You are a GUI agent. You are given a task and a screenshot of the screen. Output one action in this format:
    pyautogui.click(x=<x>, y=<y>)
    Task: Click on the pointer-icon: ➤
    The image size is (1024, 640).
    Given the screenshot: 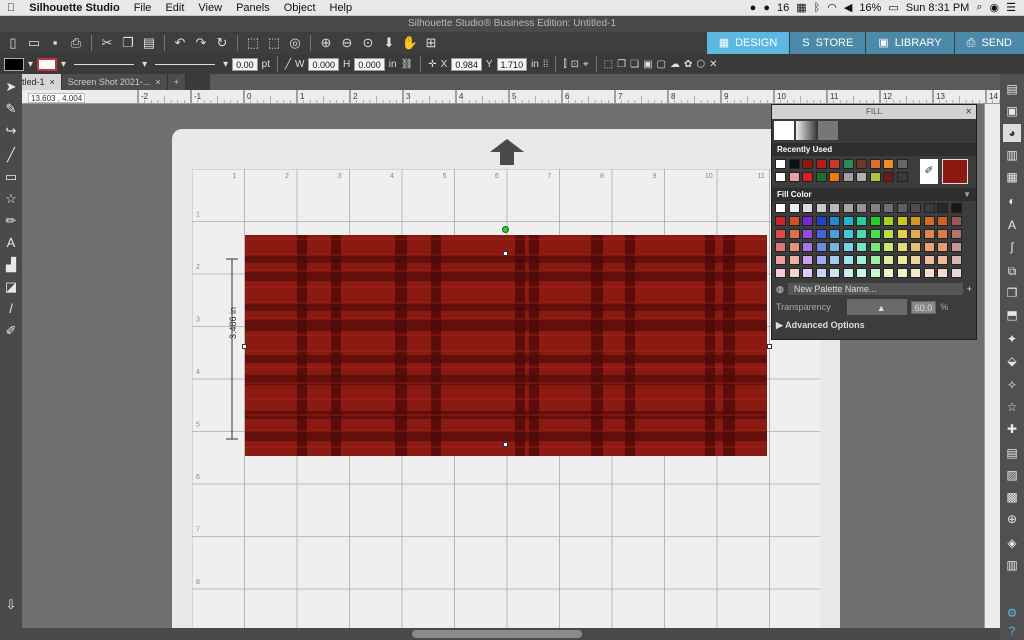 What is the action you would take?
    pyautogui.click(x=11, y=87)
    